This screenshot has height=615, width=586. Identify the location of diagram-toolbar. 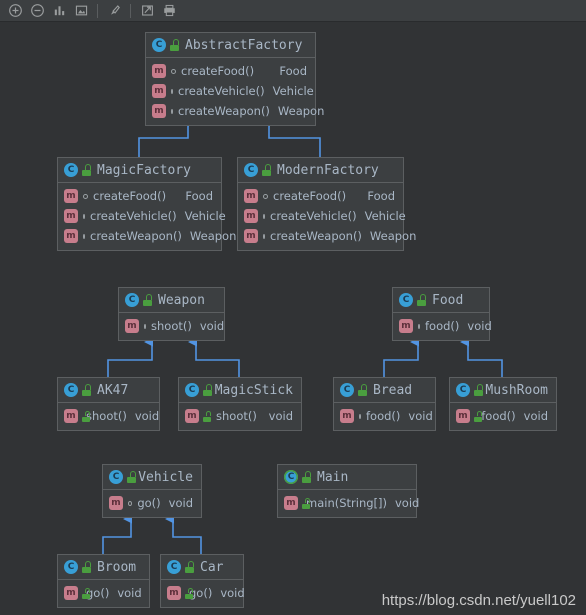
(293, 11).